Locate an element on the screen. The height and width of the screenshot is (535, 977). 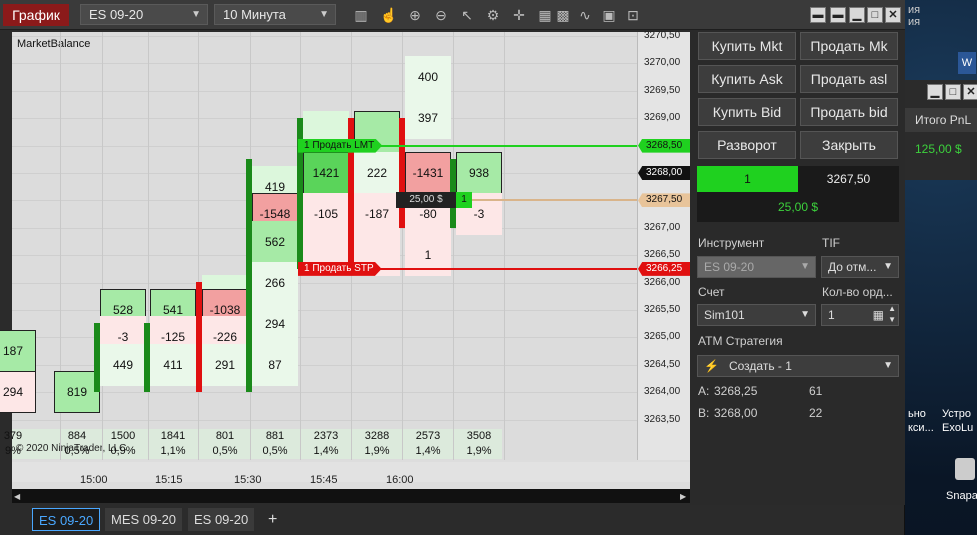
volume-total: 3508 is located at coordinates (479, 436).